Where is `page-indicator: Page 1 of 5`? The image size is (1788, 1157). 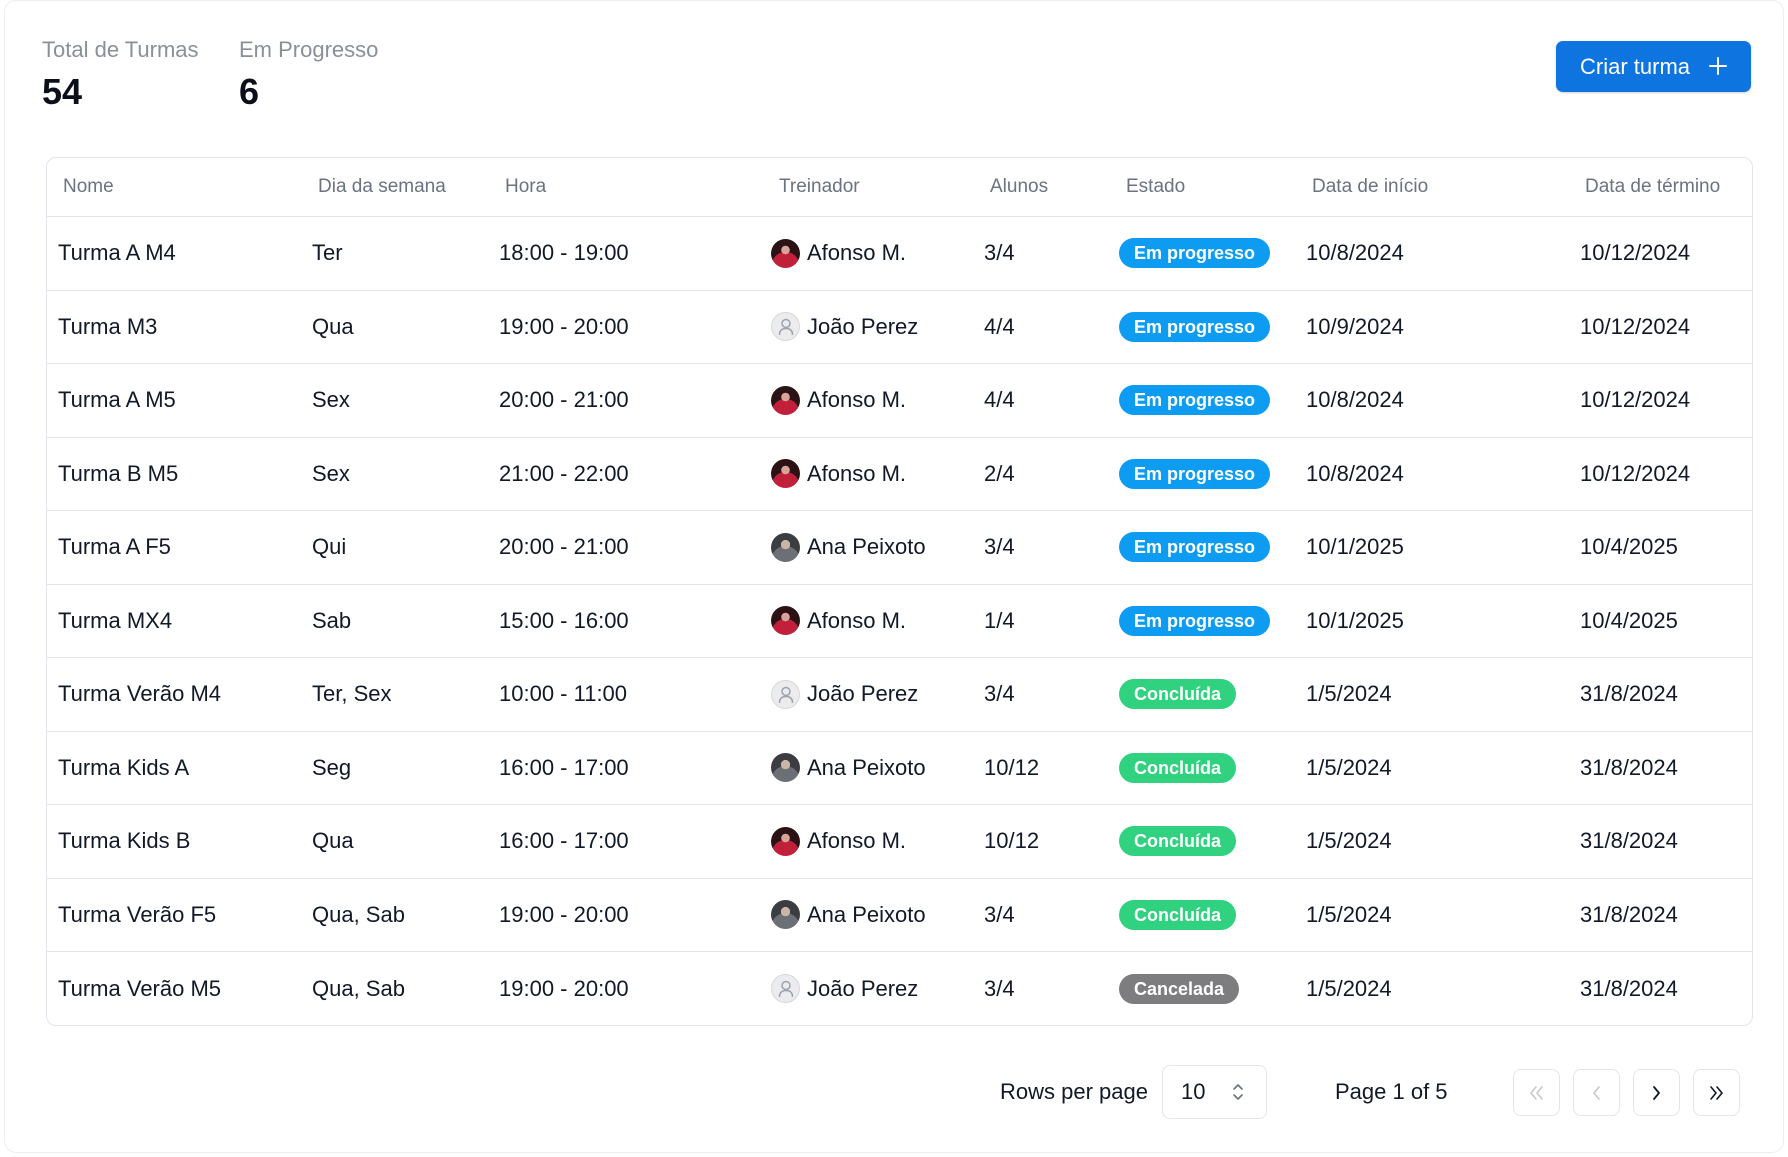 page-indicator: Page 1 of 5 is located at coordinates (1391, 1091).